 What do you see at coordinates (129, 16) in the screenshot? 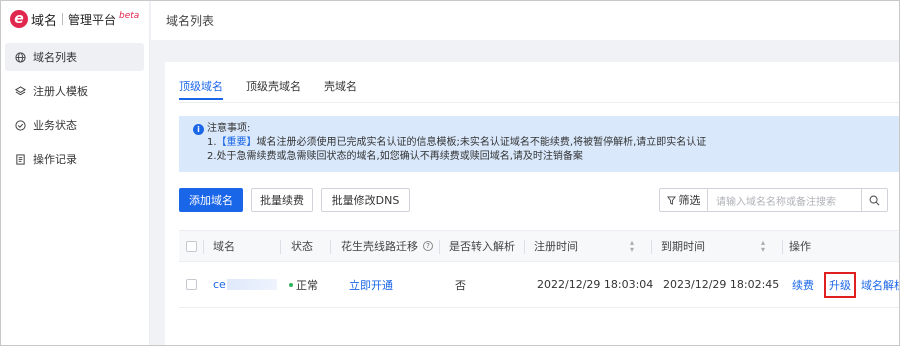
I see `beta-badge: beta` at bounding box center [129, 16].